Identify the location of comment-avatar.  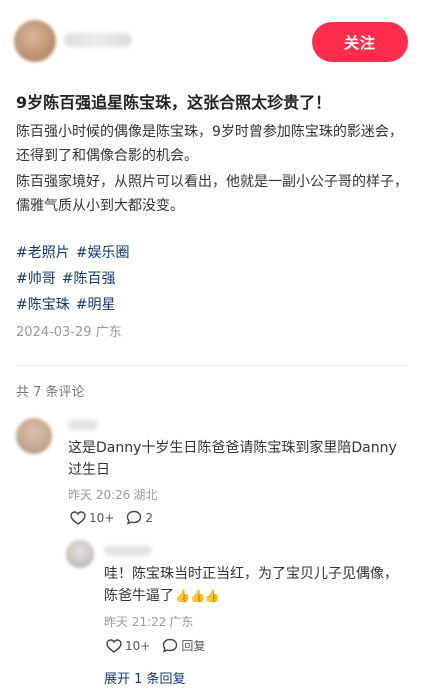
(34, 436).